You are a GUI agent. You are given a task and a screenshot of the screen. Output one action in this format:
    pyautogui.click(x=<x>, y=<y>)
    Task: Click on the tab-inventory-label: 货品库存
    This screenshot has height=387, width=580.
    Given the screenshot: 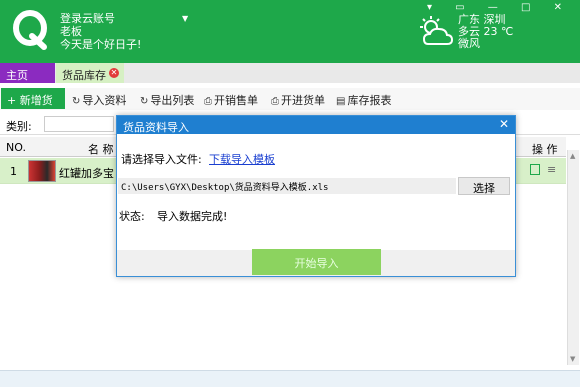 What is the action you would take?
    pyautogui.click(x=84, y=75)
    